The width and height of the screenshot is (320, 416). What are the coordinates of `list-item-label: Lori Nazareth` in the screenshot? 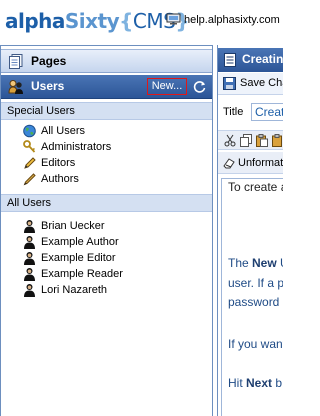 It's located at (74, 290).